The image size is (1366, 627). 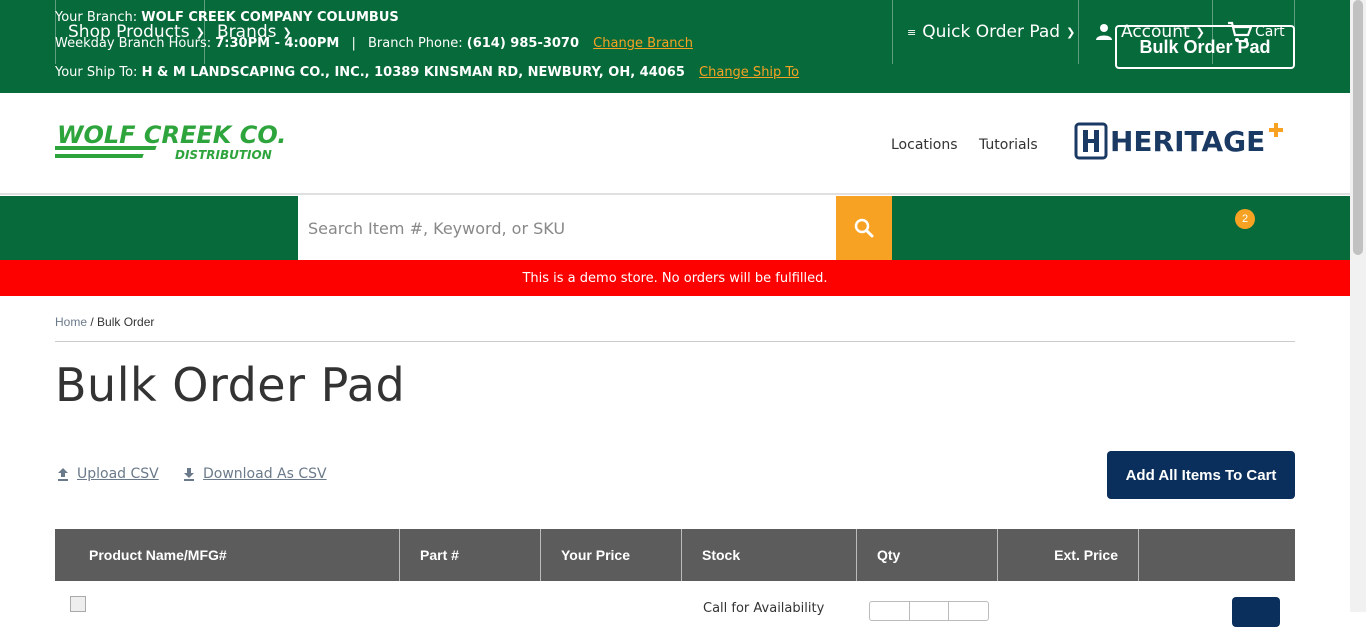 I want to click on list-icon: ≡, so click(x=912, y=32).